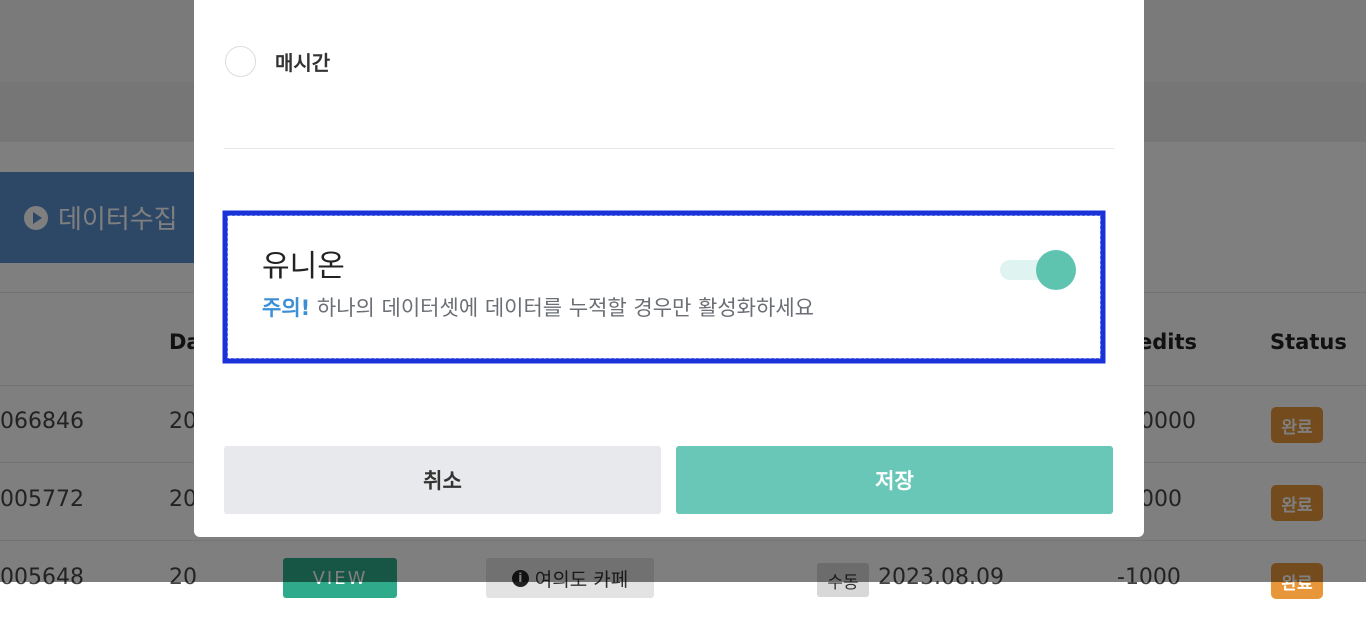 Image resolution: width=1366 pixels, height=618 pixels. I want to click on schedule-option-hourly: 매시간, so click(277, 61).